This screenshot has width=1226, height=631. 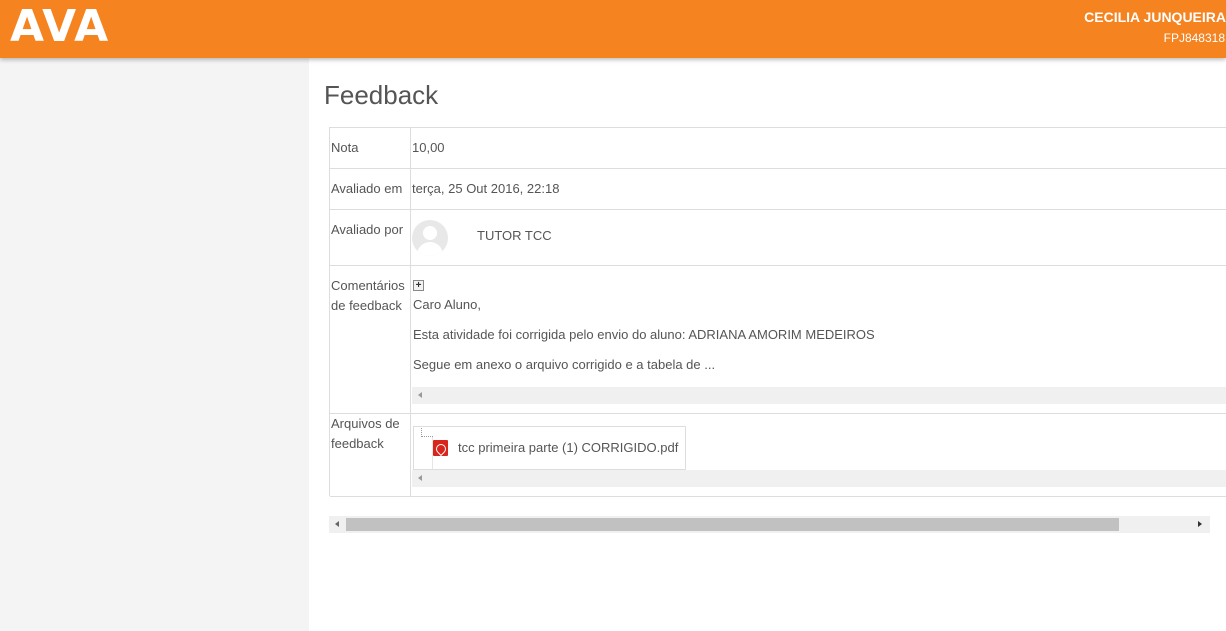 I want to click on file-tree: tcc primeira parte (1) CORRIGIDO.pdf, so click(x=549, y=448).